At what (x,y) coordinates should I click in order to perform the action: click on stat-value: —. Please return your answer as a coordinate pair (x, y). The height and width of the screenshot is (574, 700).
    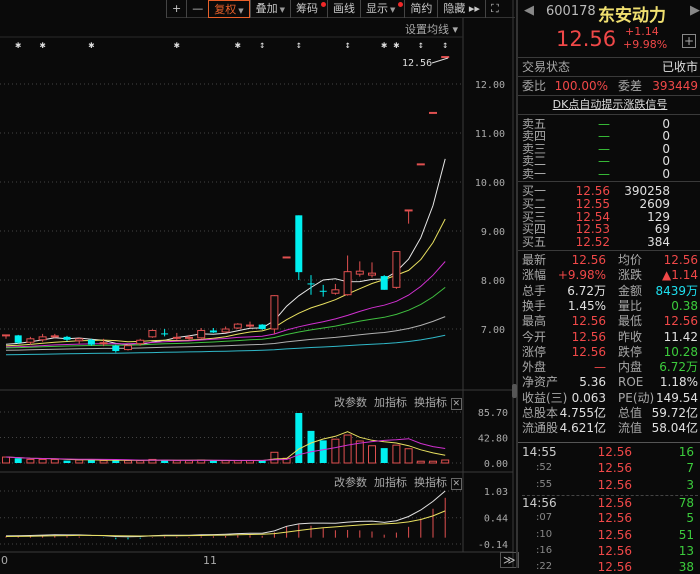
    Looking at the image, I should click on (600, 367).